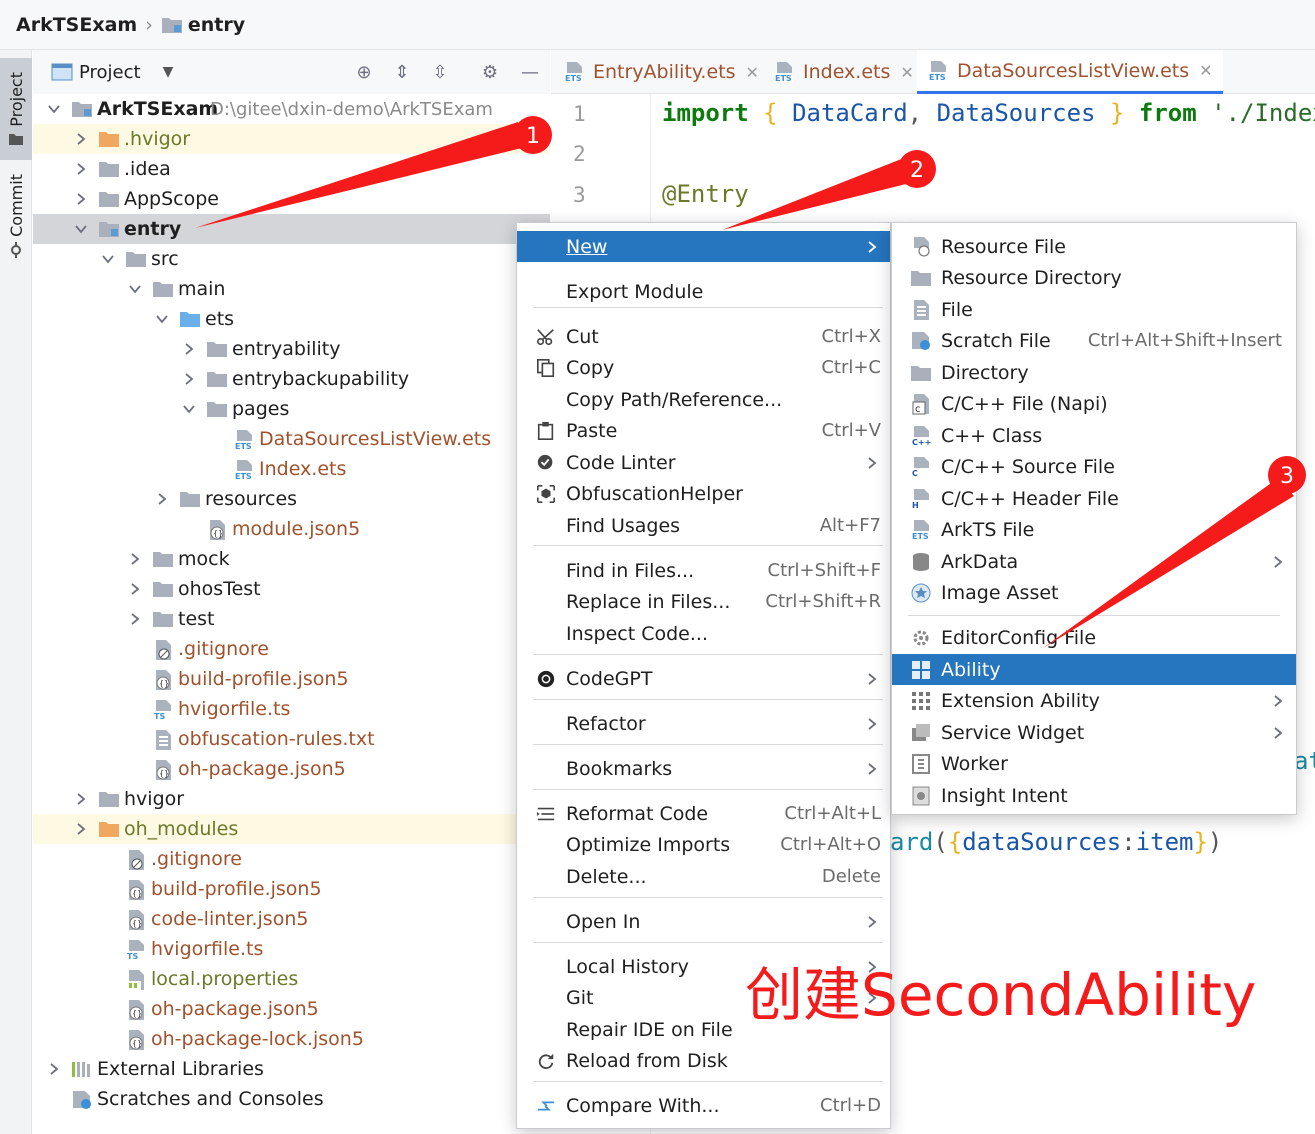  Describe the element at coordinates (703, 336) in the screenshot. I see `menu-item-cut: Cut Ctrl+X` at that location.